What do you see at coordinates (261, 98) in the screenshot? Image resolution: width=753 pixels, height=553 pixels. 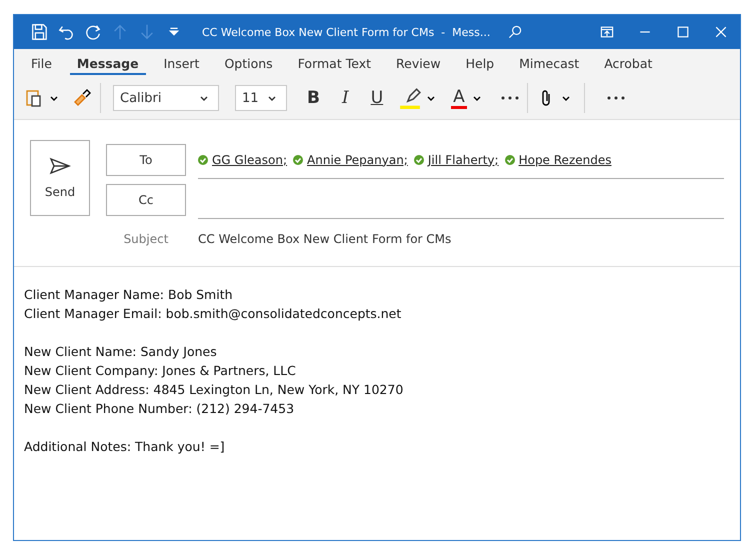 I see `font-size-dropdown: 11` at bounding box center [261, 98].